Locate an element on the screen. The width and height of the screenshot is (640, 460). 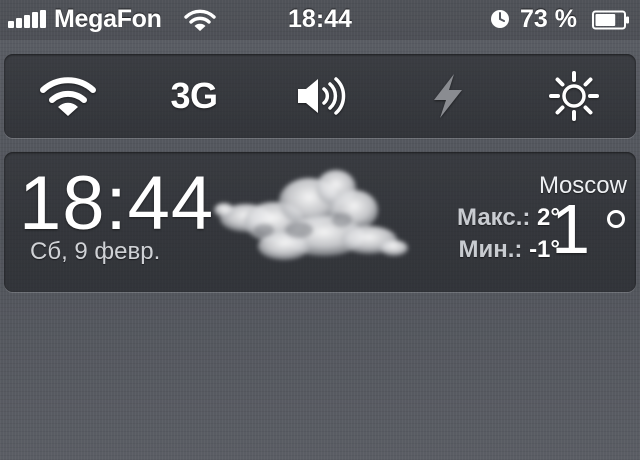
cellular-3g-label: 3G is located at coordinates (194, 95).